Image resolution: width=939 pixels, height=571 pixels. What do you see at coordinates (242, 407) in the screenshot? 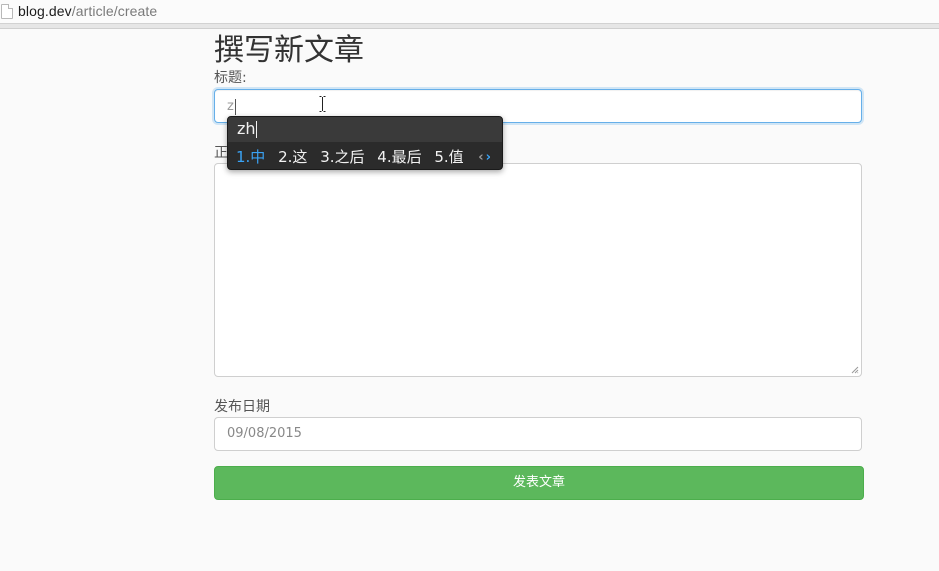
I see `date-label: 发布日期` at bounding box center [242, 407].